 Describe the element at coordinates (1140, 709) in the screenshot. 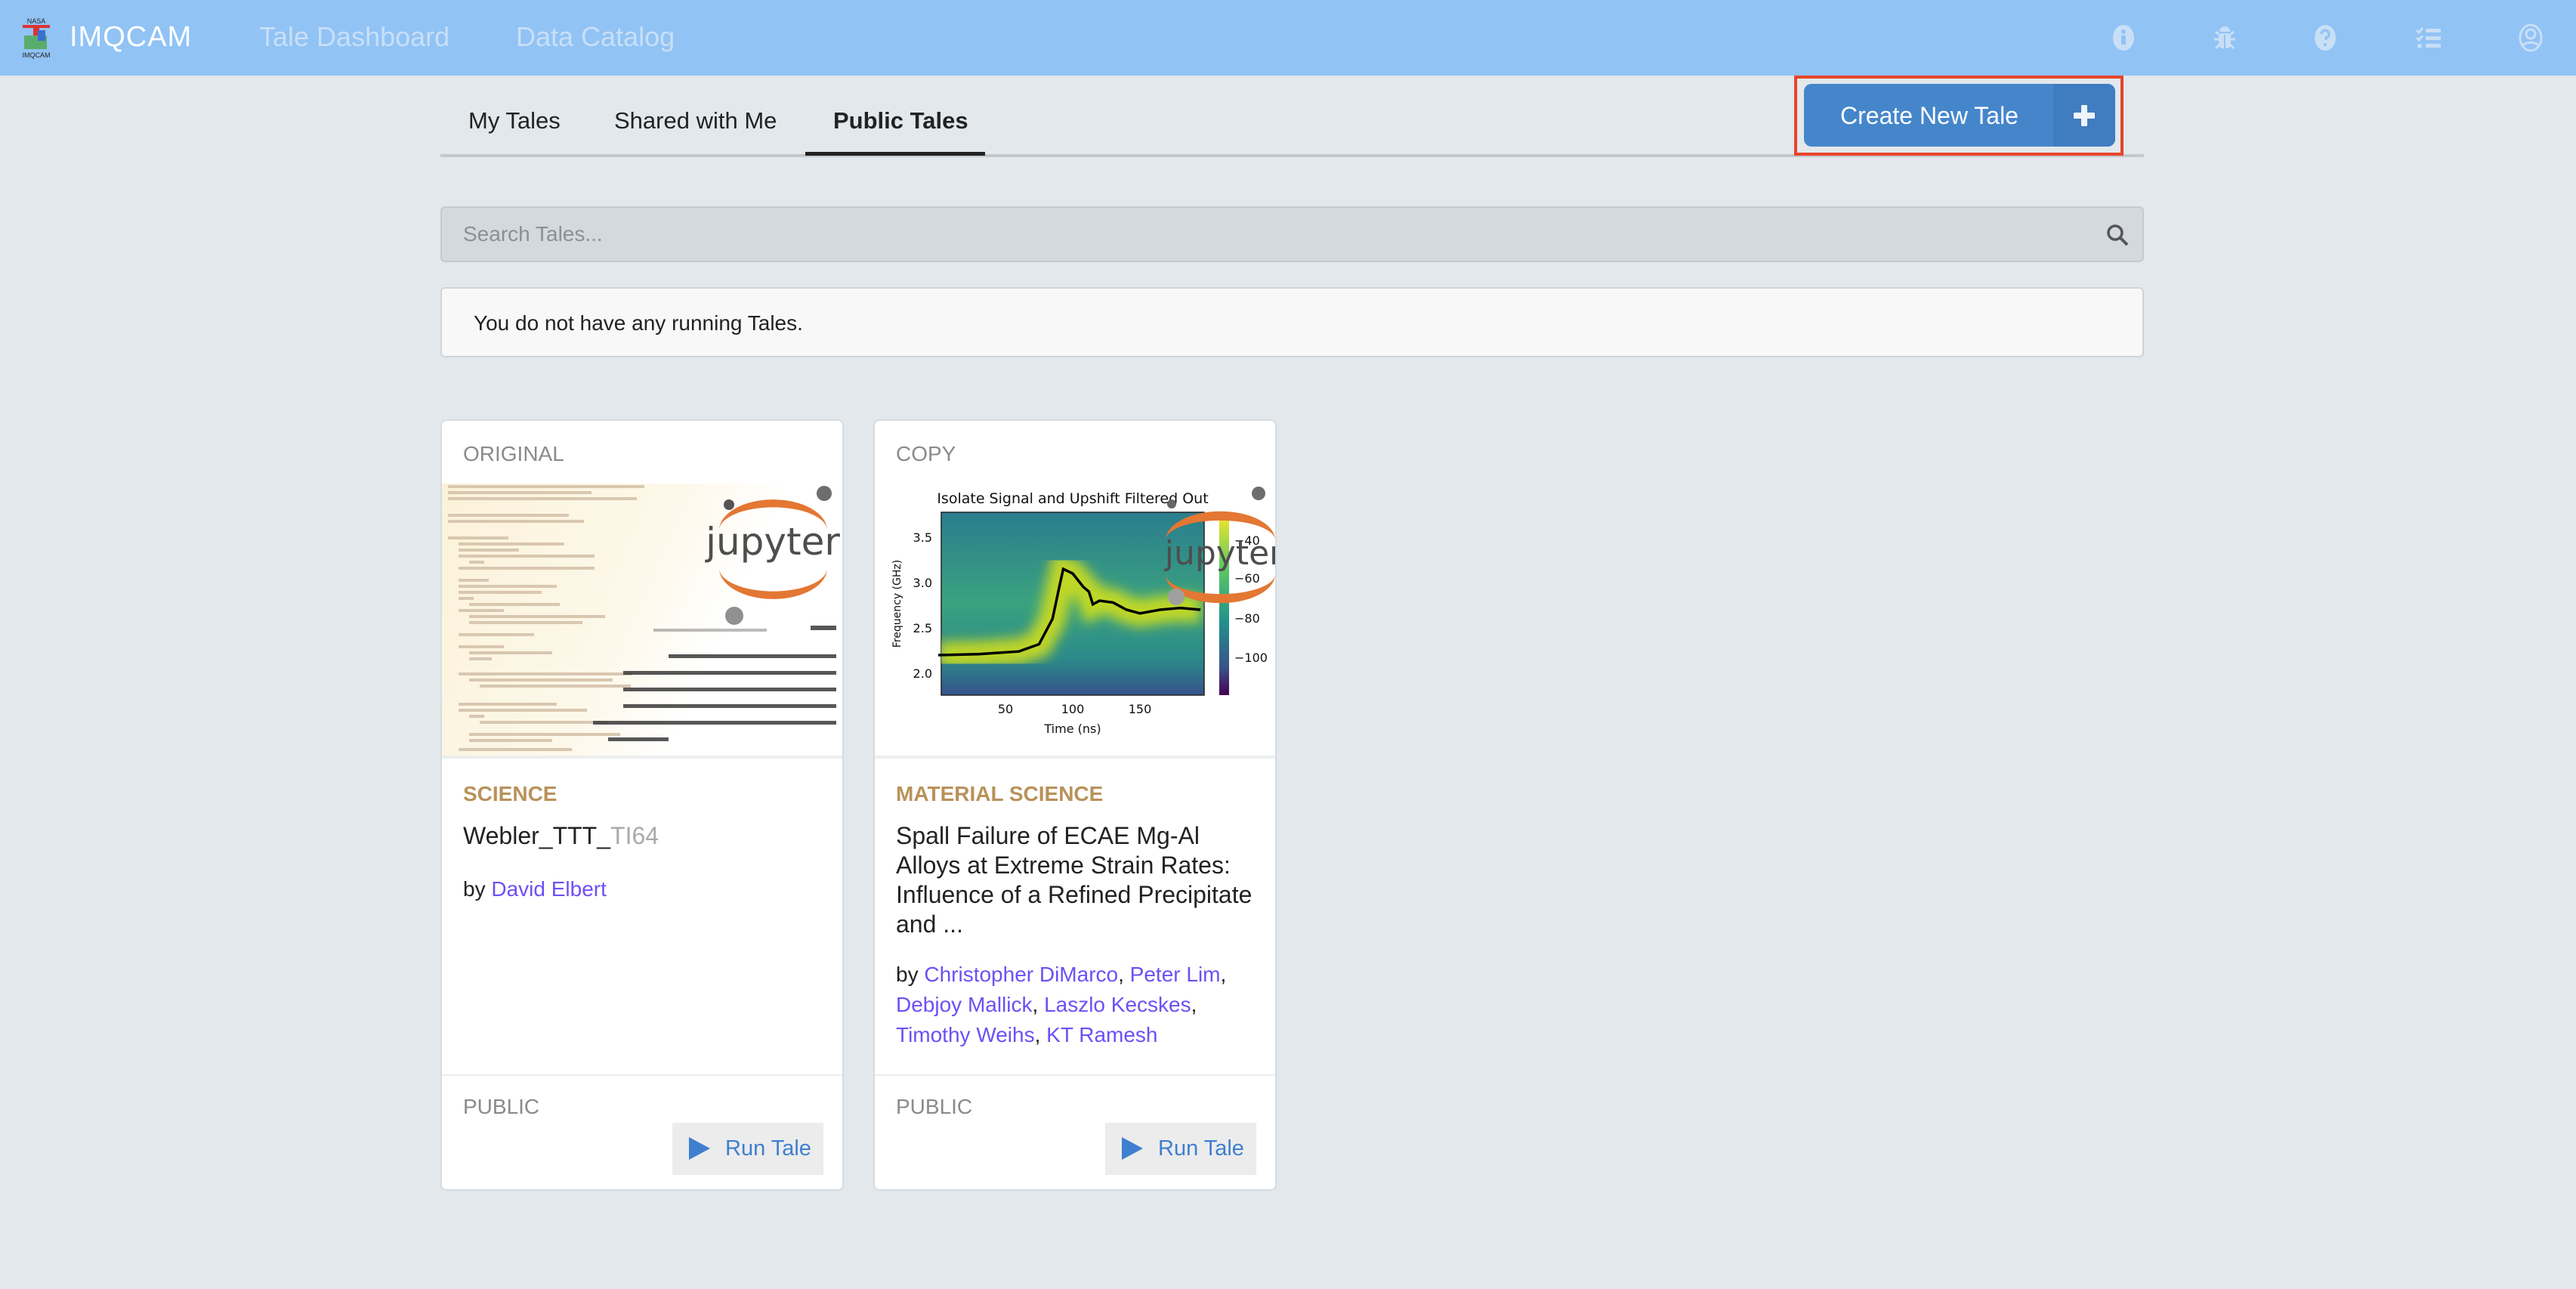

I see `x-tick-label: 150` at that location.